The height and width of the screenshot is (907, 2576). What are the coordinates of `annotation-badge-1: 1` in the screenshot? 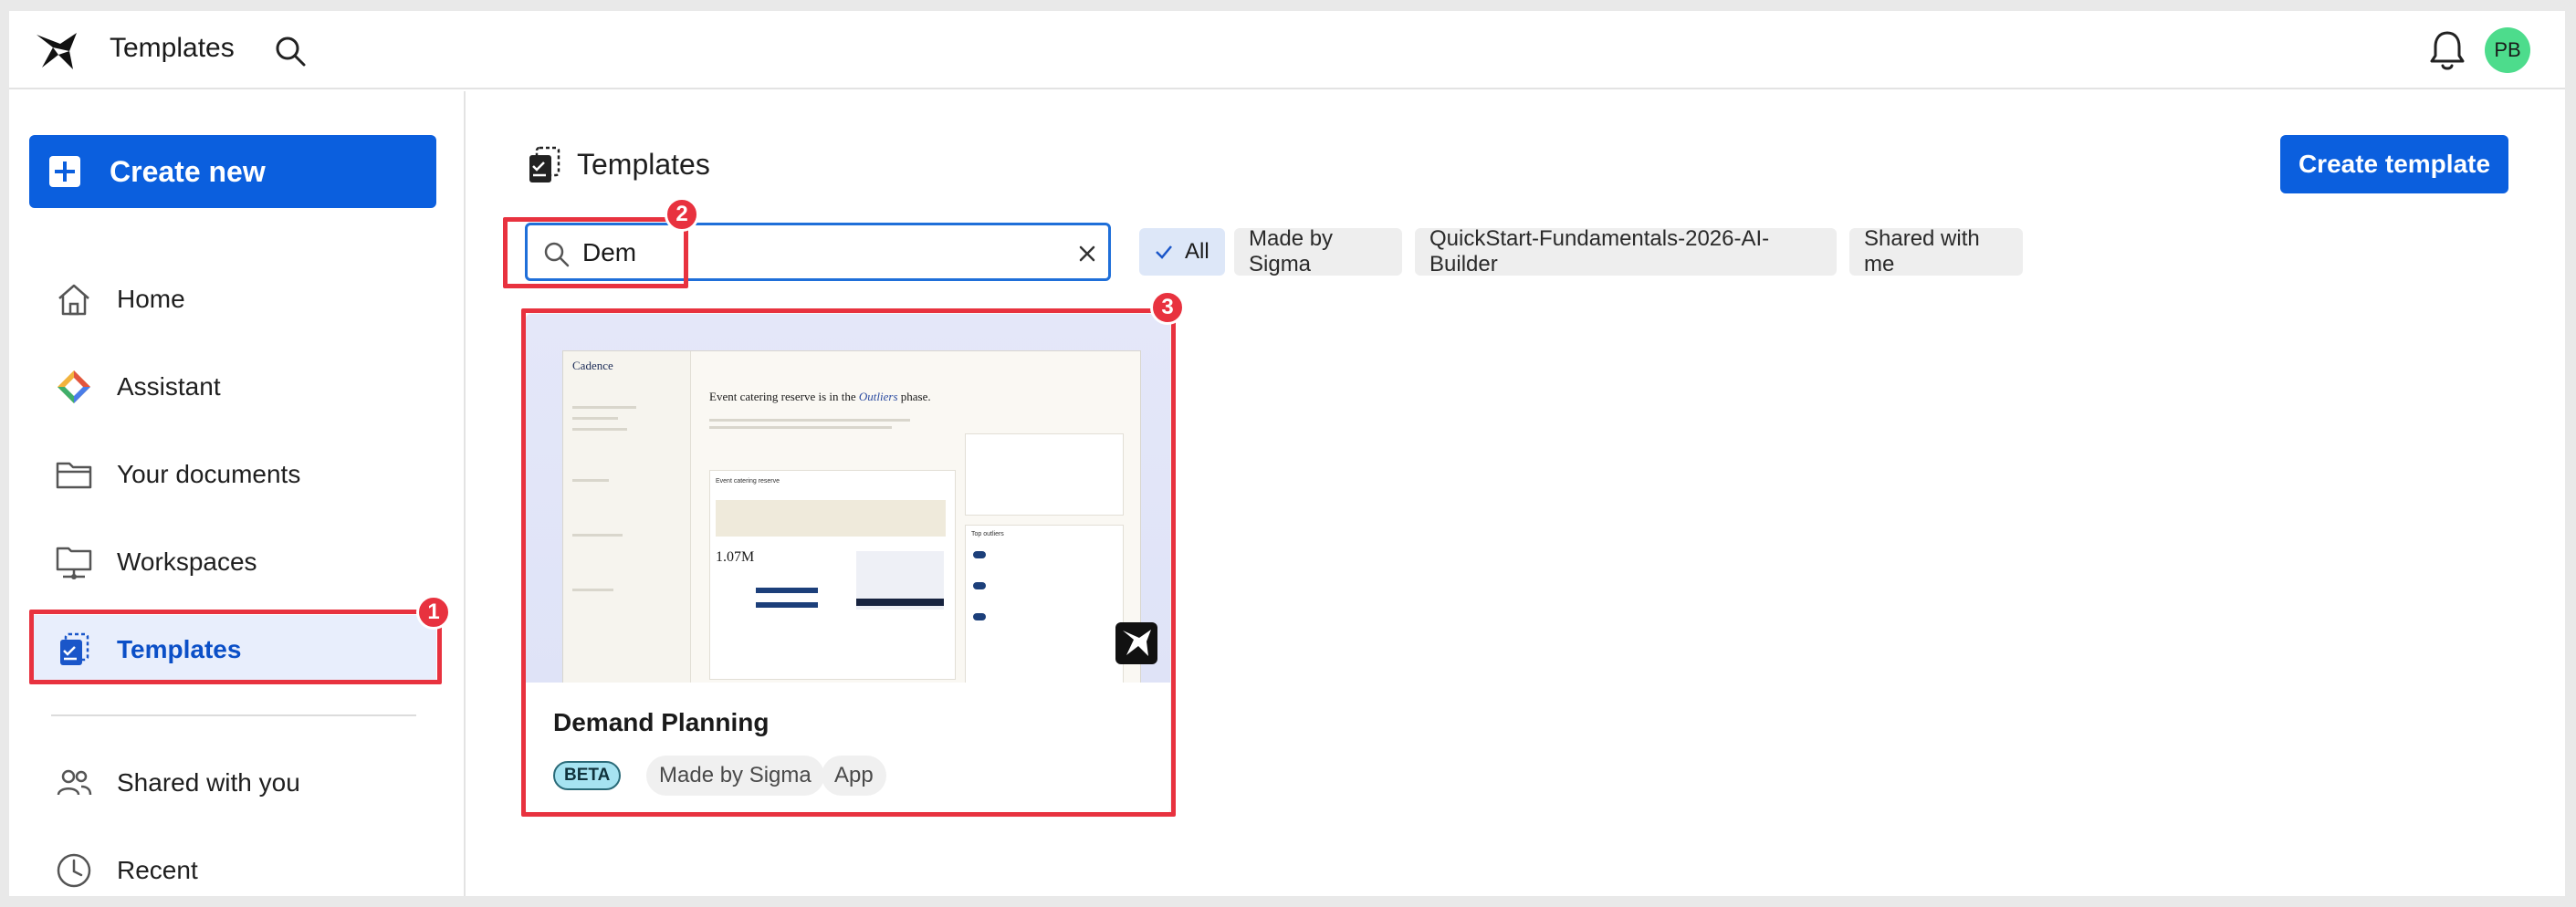 It's located at (433, 612).